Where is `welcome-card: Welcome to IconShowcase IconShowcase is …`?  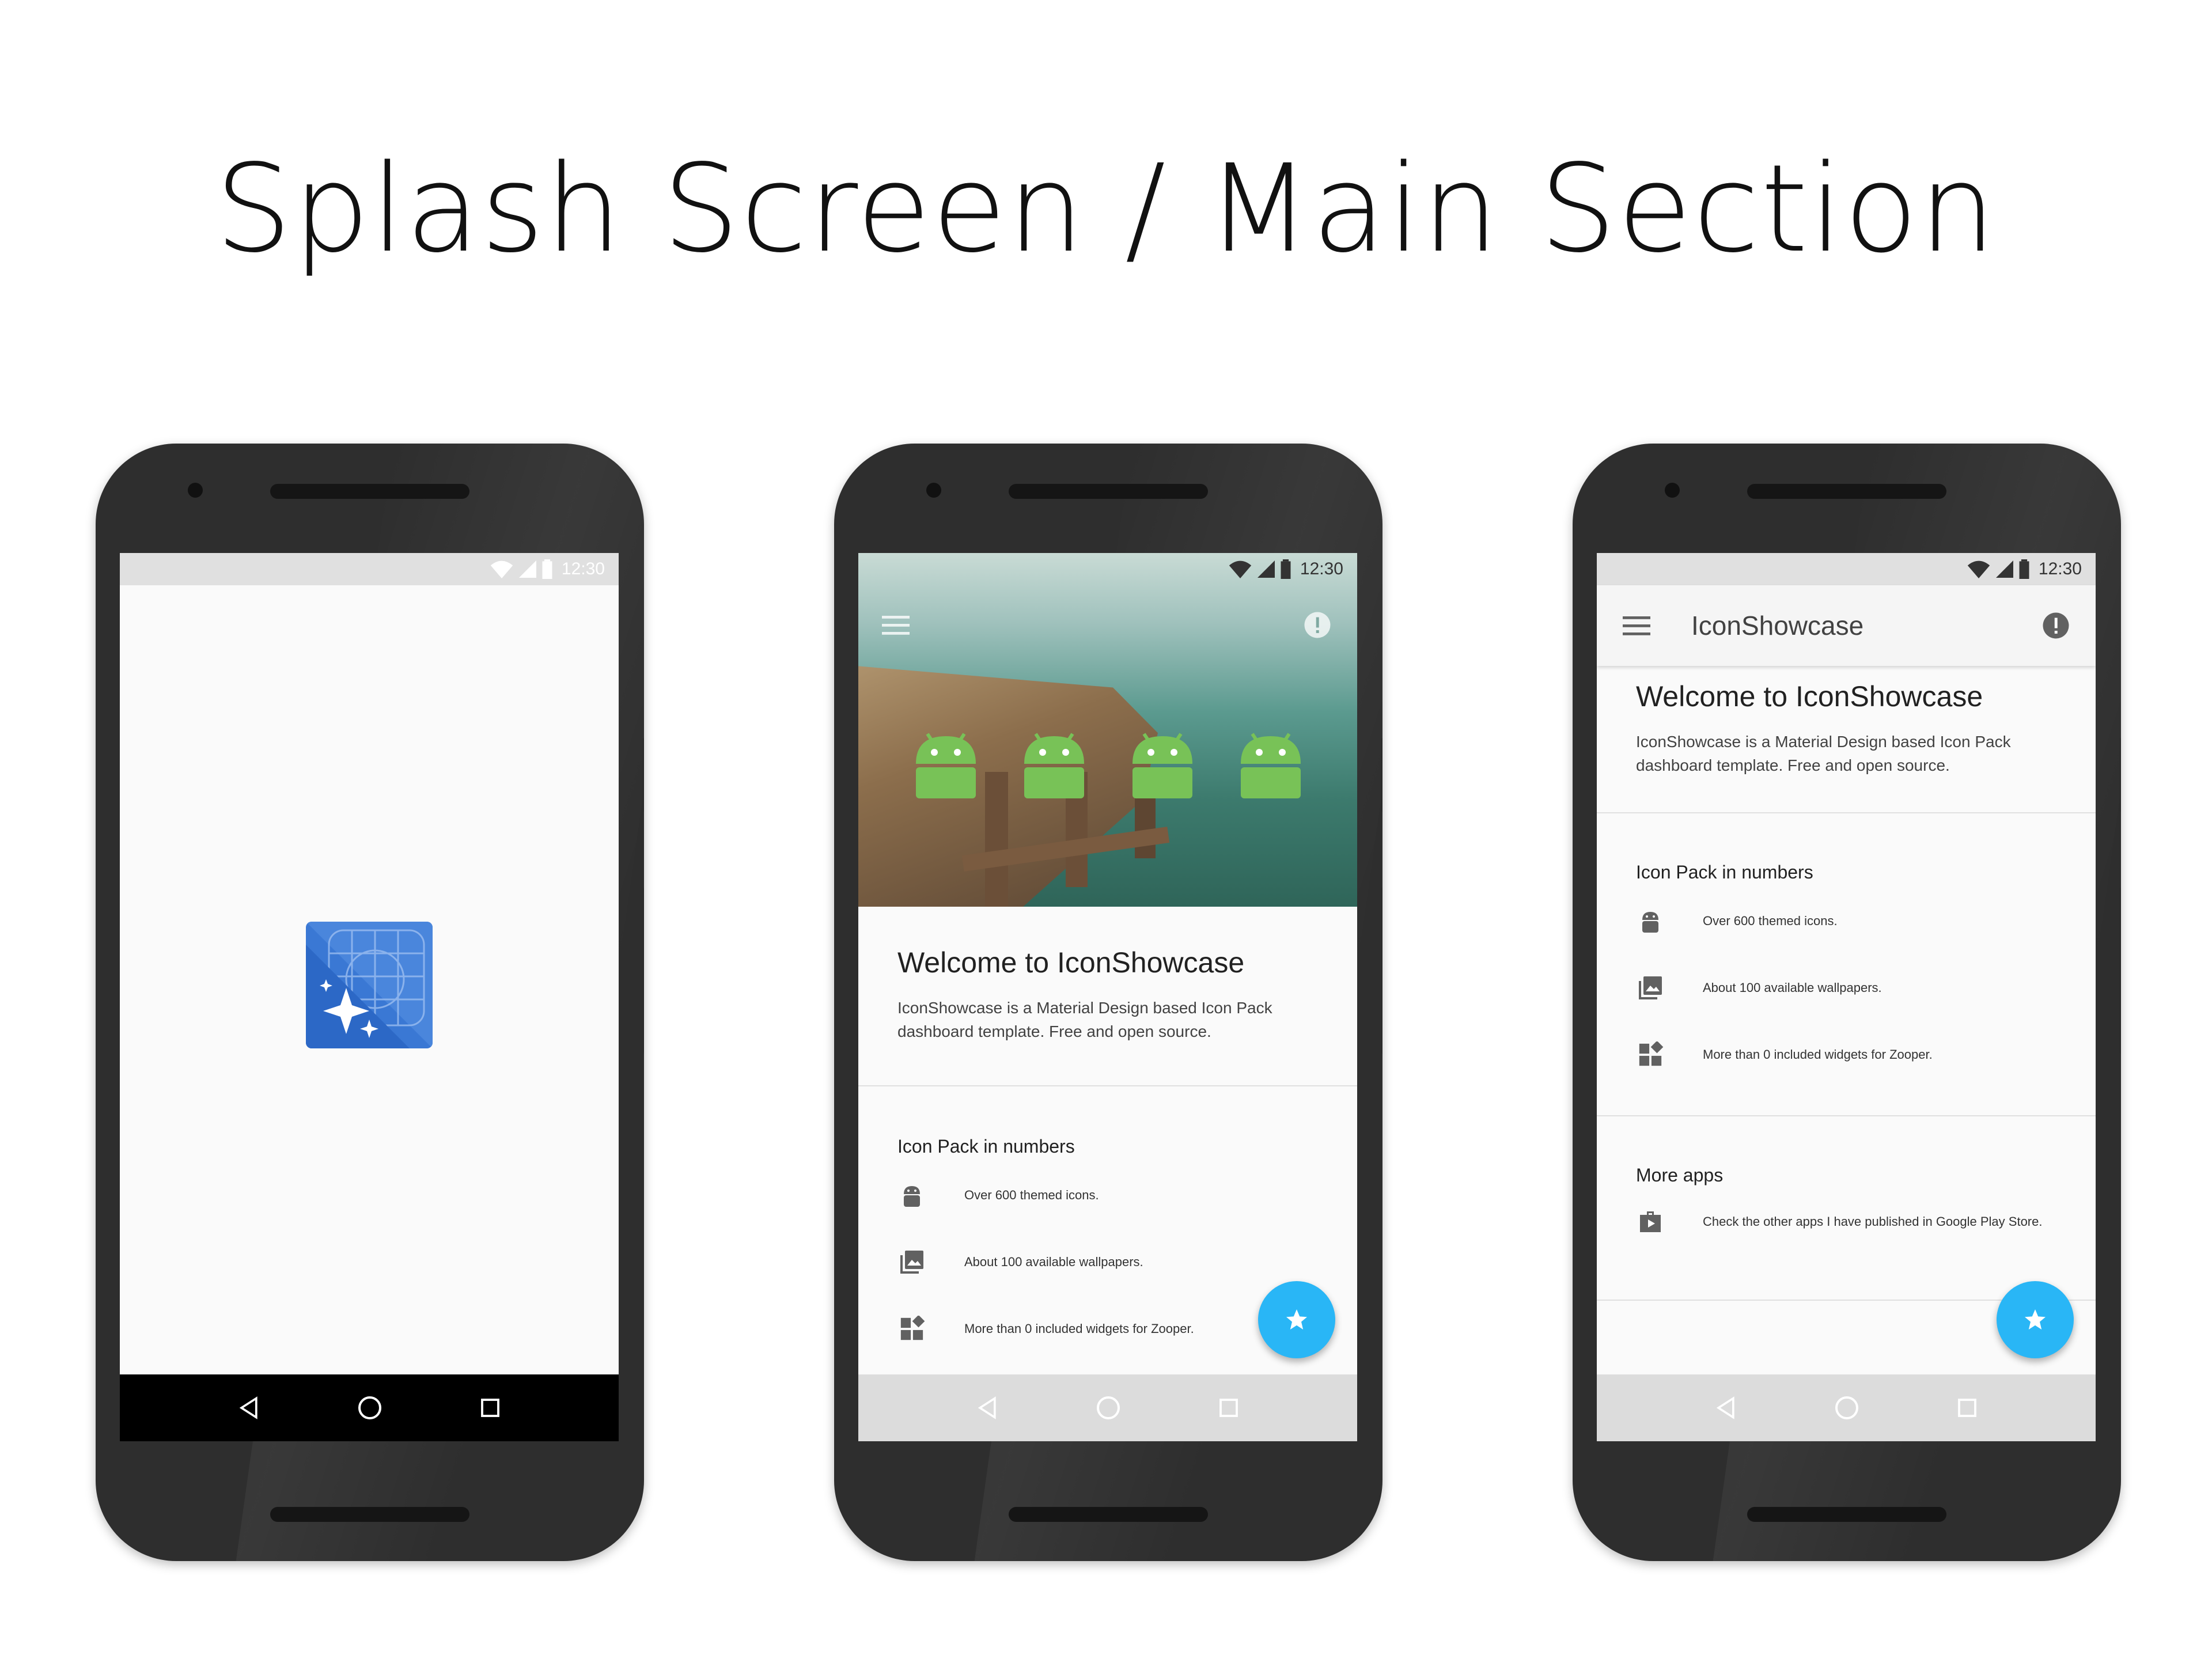 welcome-card: Welcome to IconShowcase IconShowcase is … is located at coordinates (1107, 996).